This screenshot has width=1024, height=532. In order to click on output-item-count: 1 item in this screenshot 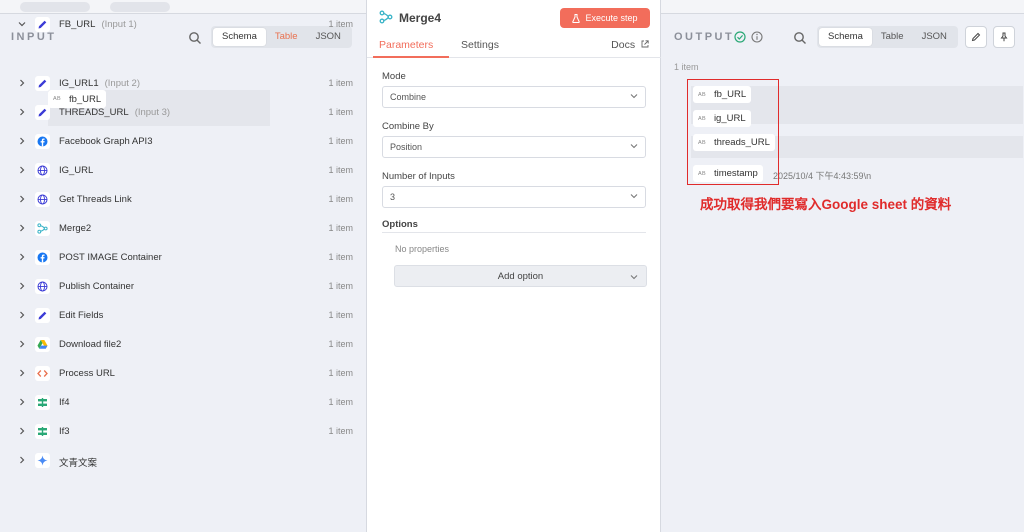, I will do `click(686, 67)`.